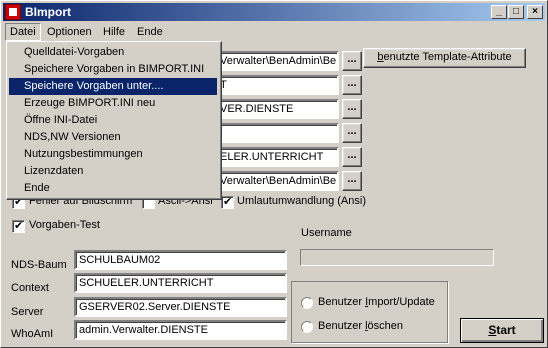  What do you see at coordinates (113, 154) in the screenshot?
I see `menu-item-nutzungsbestimmungen: Nutzungsbestimmungen` at bounding box center [113, 154].